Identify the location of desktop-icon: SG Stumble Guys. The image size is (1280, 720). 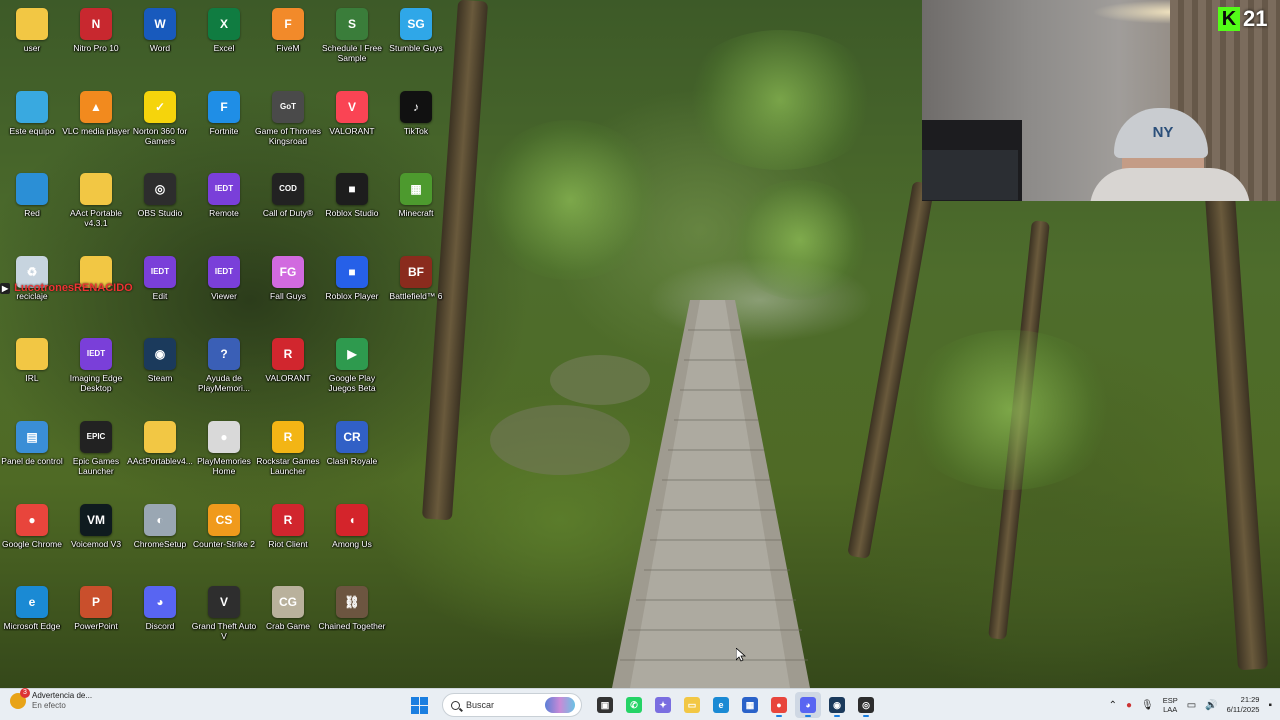
(416, 44).